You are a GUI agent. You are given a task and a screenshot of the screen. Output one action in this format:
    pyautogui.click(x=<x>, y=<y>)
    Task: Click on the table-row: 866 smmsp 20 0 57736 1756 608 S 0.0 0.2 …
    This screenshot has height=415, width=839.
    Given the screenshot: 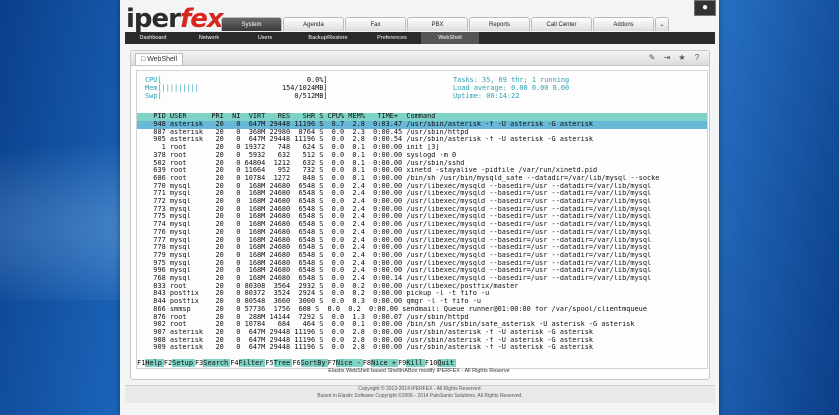 What is the action you would take?
    pyautogui.click(x=425, y=310)
    